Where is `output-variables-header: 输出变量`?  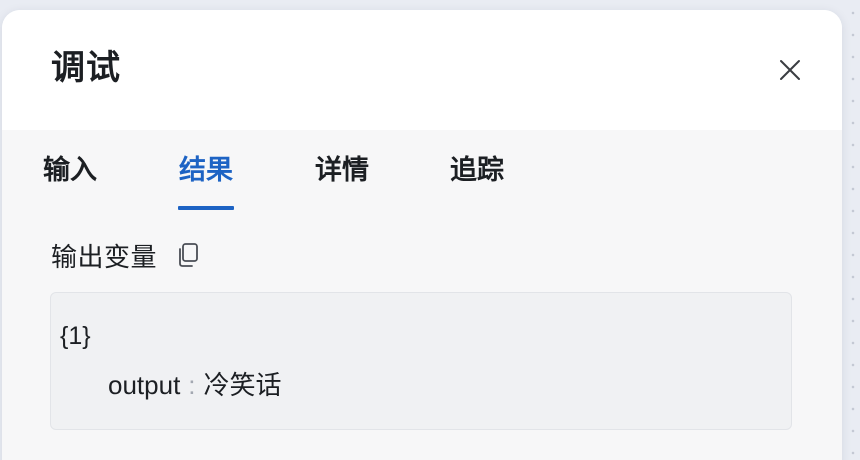
output-variables-header: 输出变量 is located at coordinates (126, 255).